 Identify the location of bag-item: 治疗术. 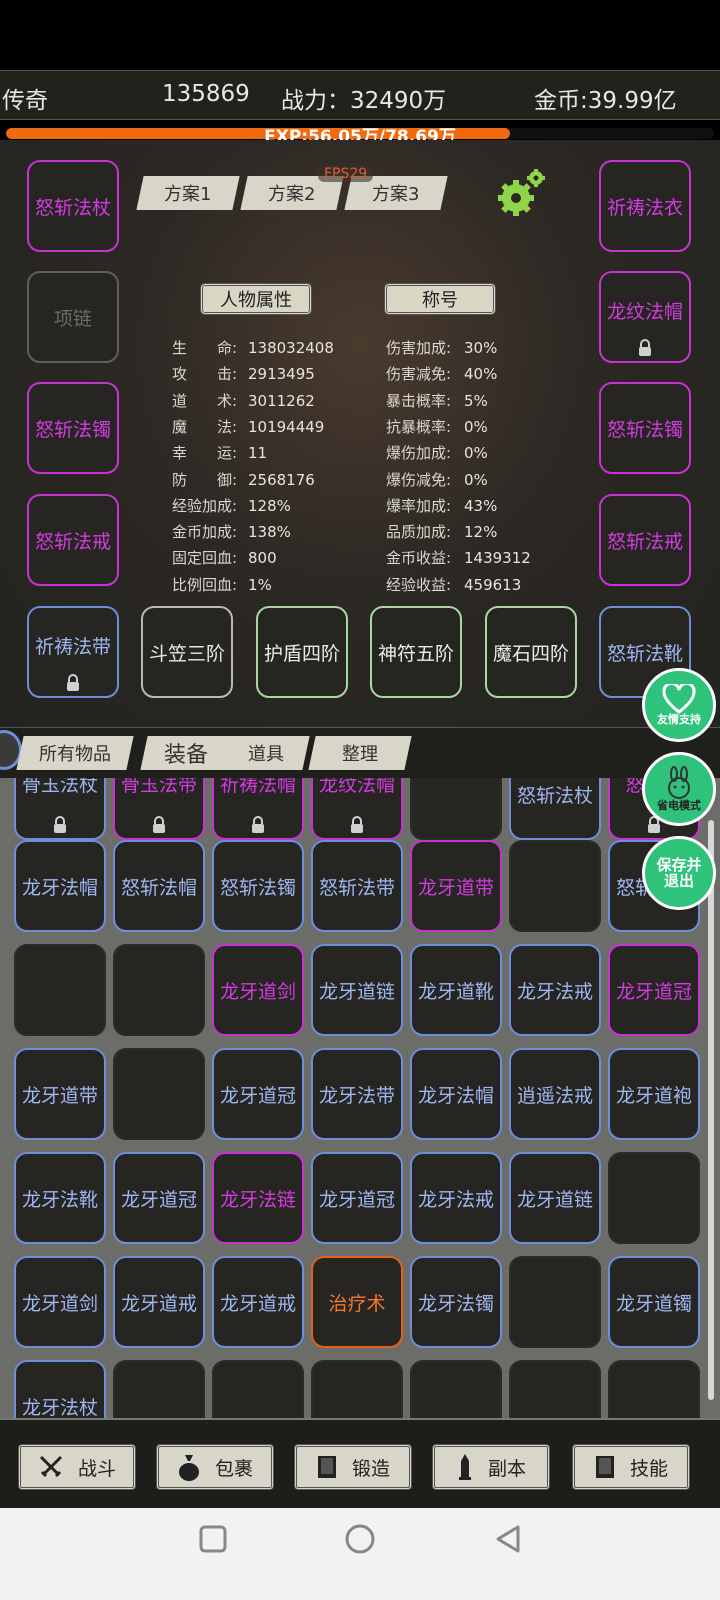
(357, 1302).